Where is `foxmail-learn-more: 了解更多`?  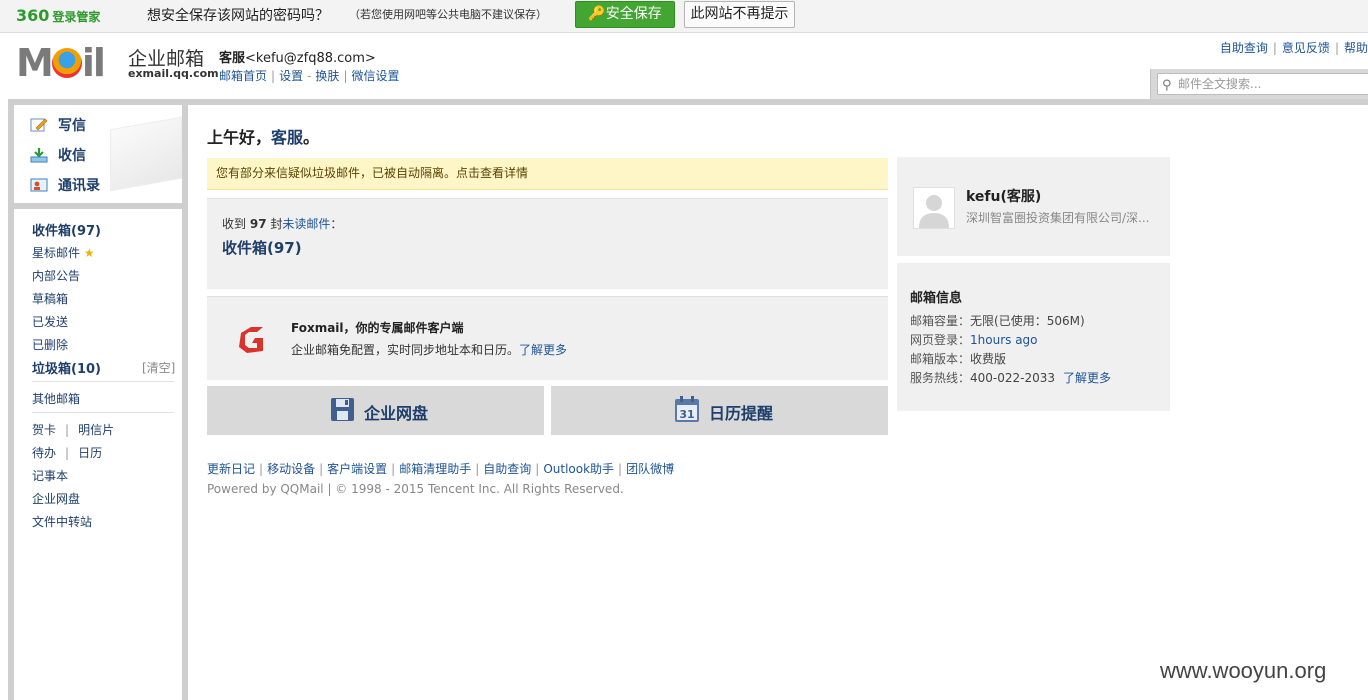 foxmail-learn-more: 了解更多 is located at coordinates (543, 350).